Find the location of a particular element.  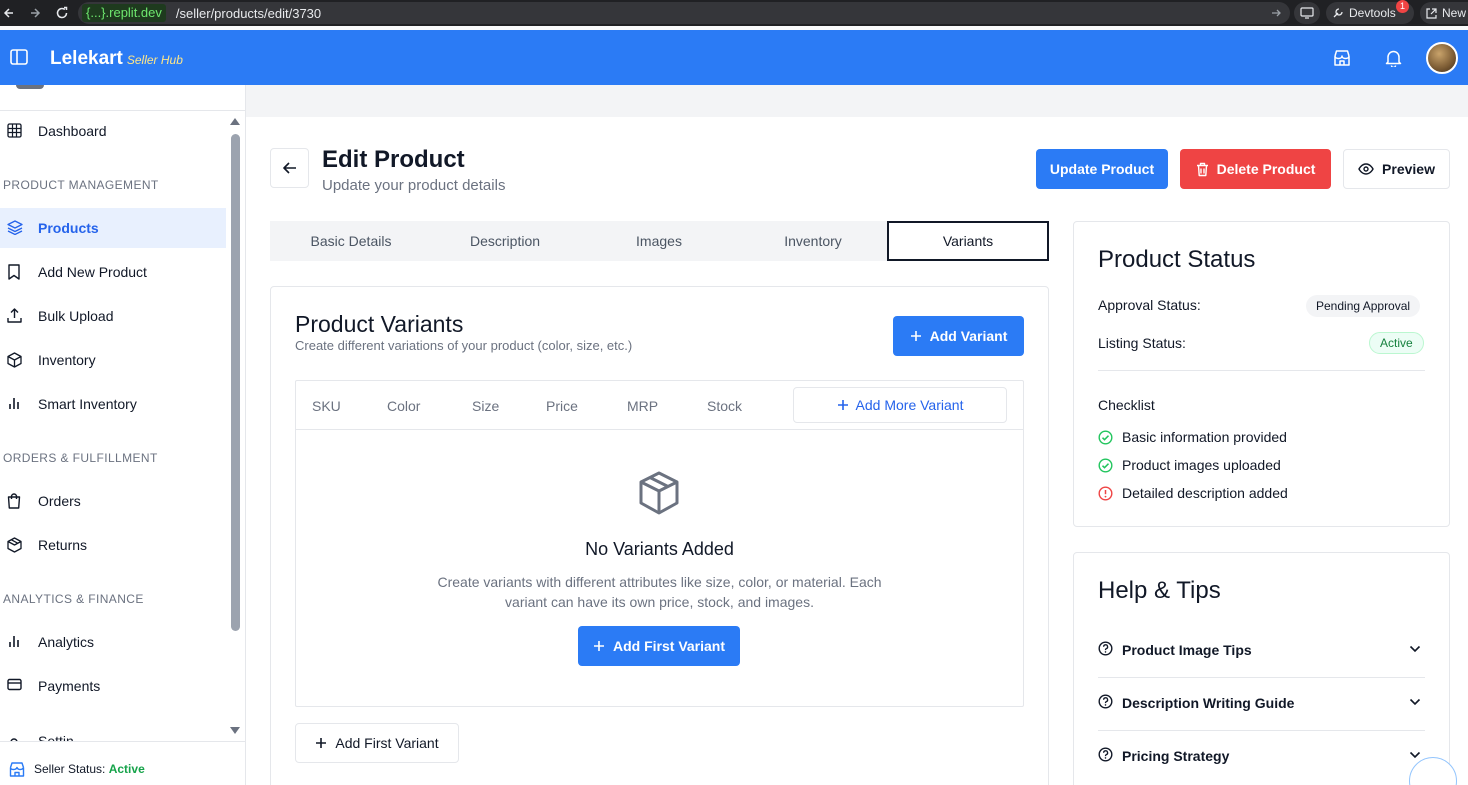

sidebar-scrollbar is located at coordinates (235, 382).